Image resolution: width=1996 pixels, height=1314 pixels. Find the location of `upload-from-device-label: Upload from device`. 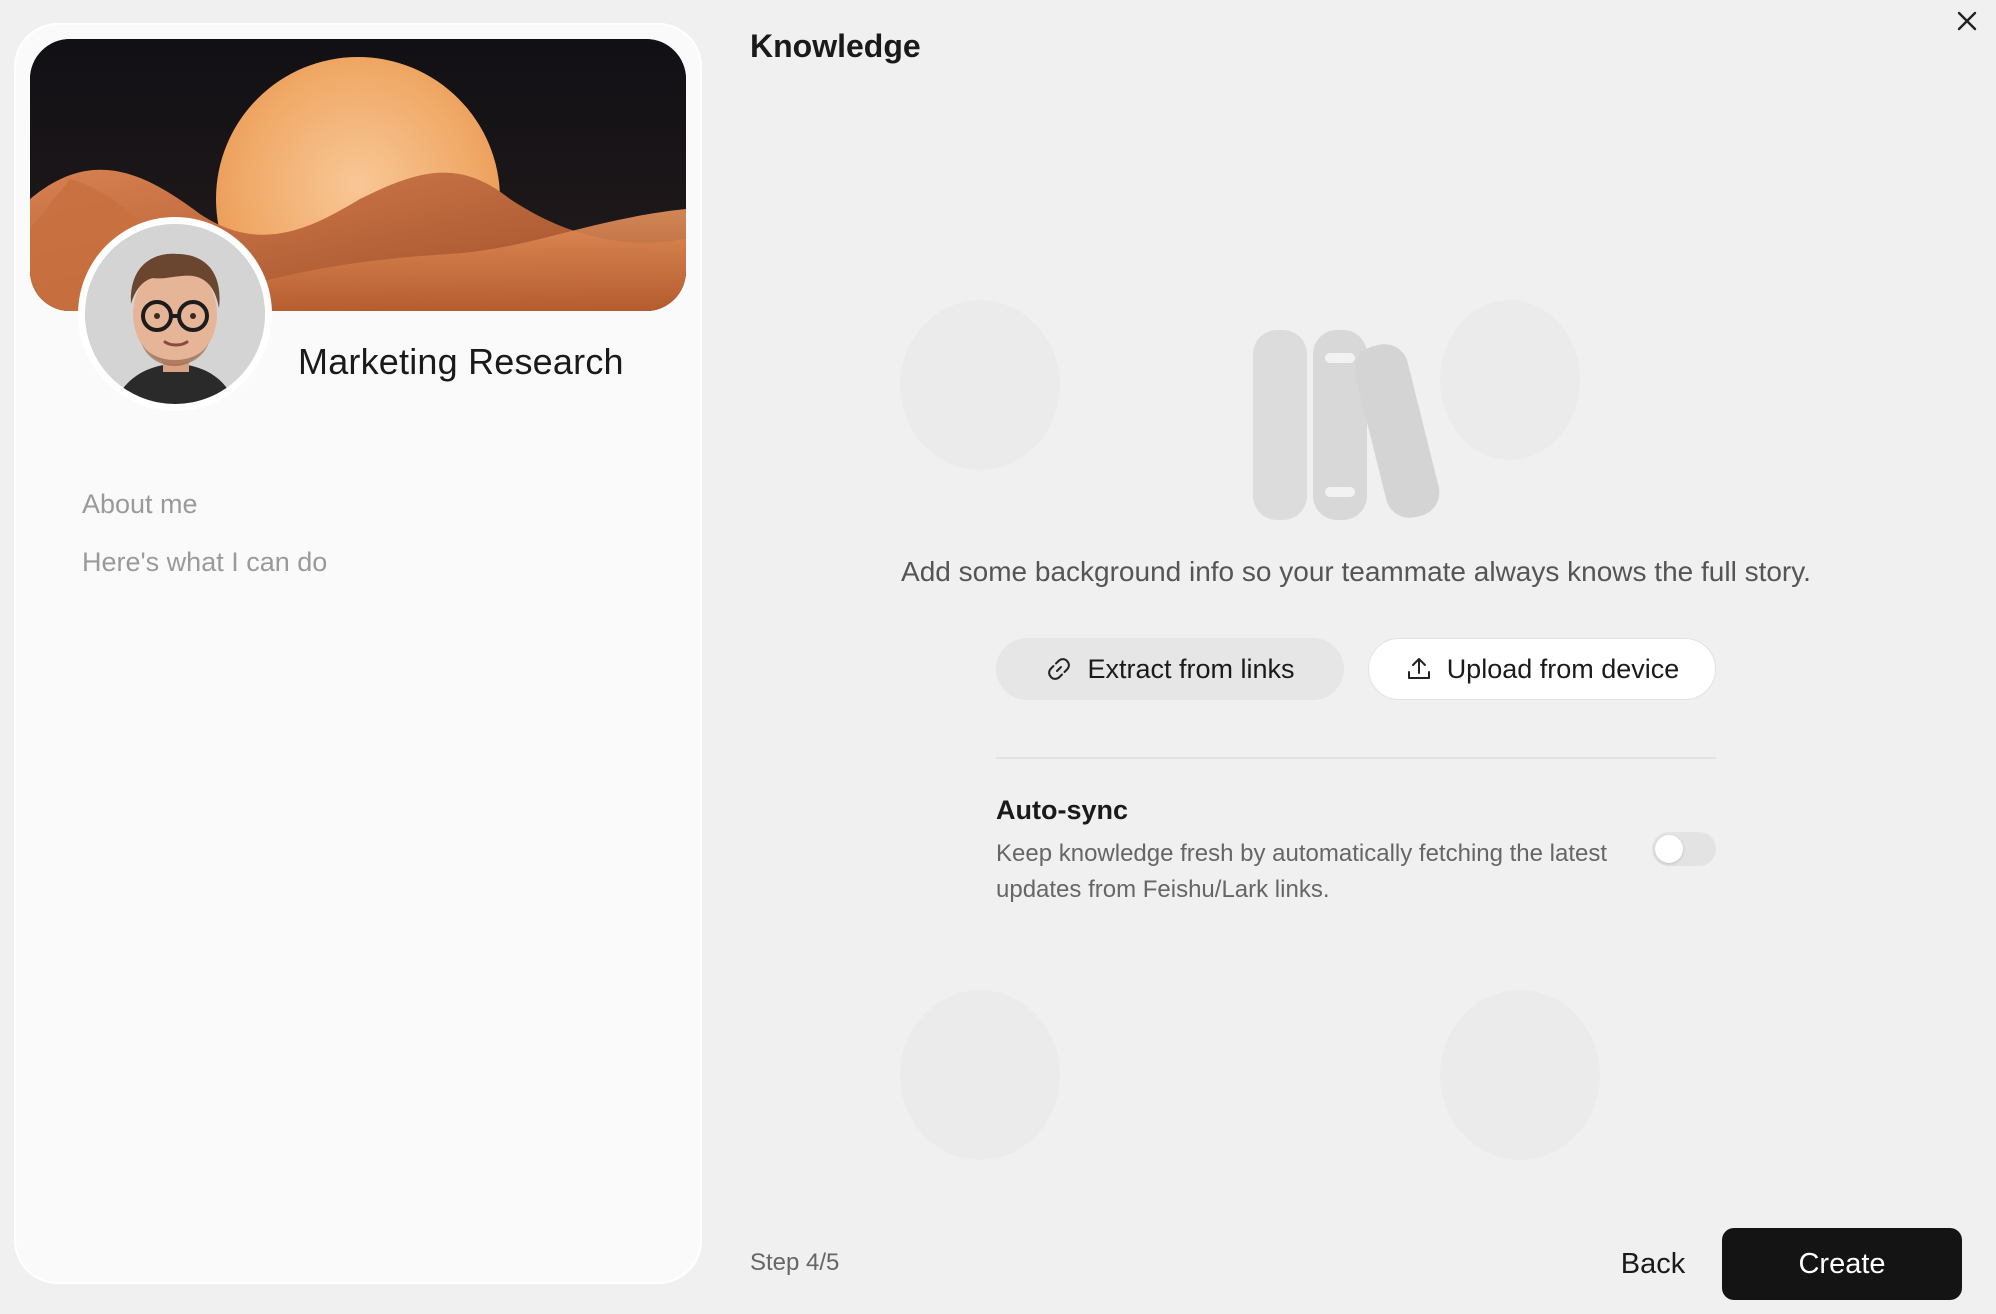

upload-from-device-label: Upload from device is located at coordinates (1563, 668).